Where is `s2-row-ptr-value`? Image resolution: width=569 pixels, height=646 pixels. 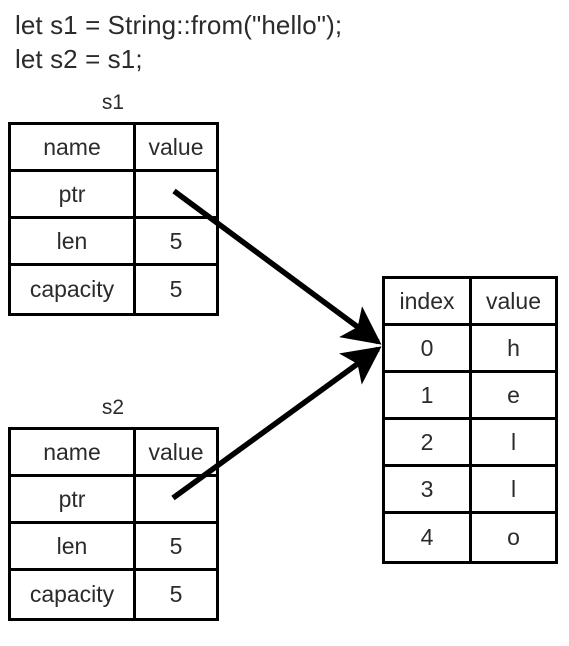 s2-row-ptr-value is located at coordinates (176, 499).